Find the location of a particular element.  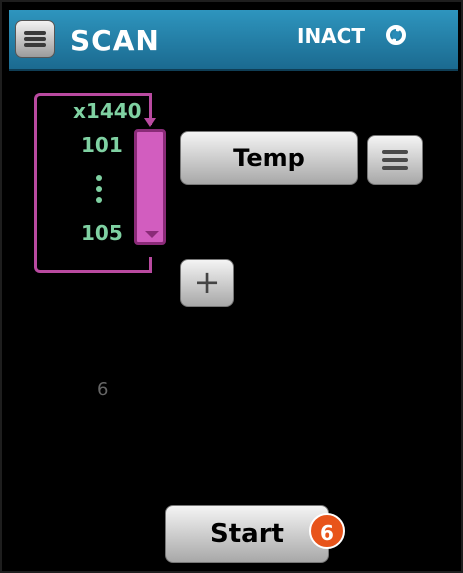

loop-arrow-icon is located at coordinates (150, 122).